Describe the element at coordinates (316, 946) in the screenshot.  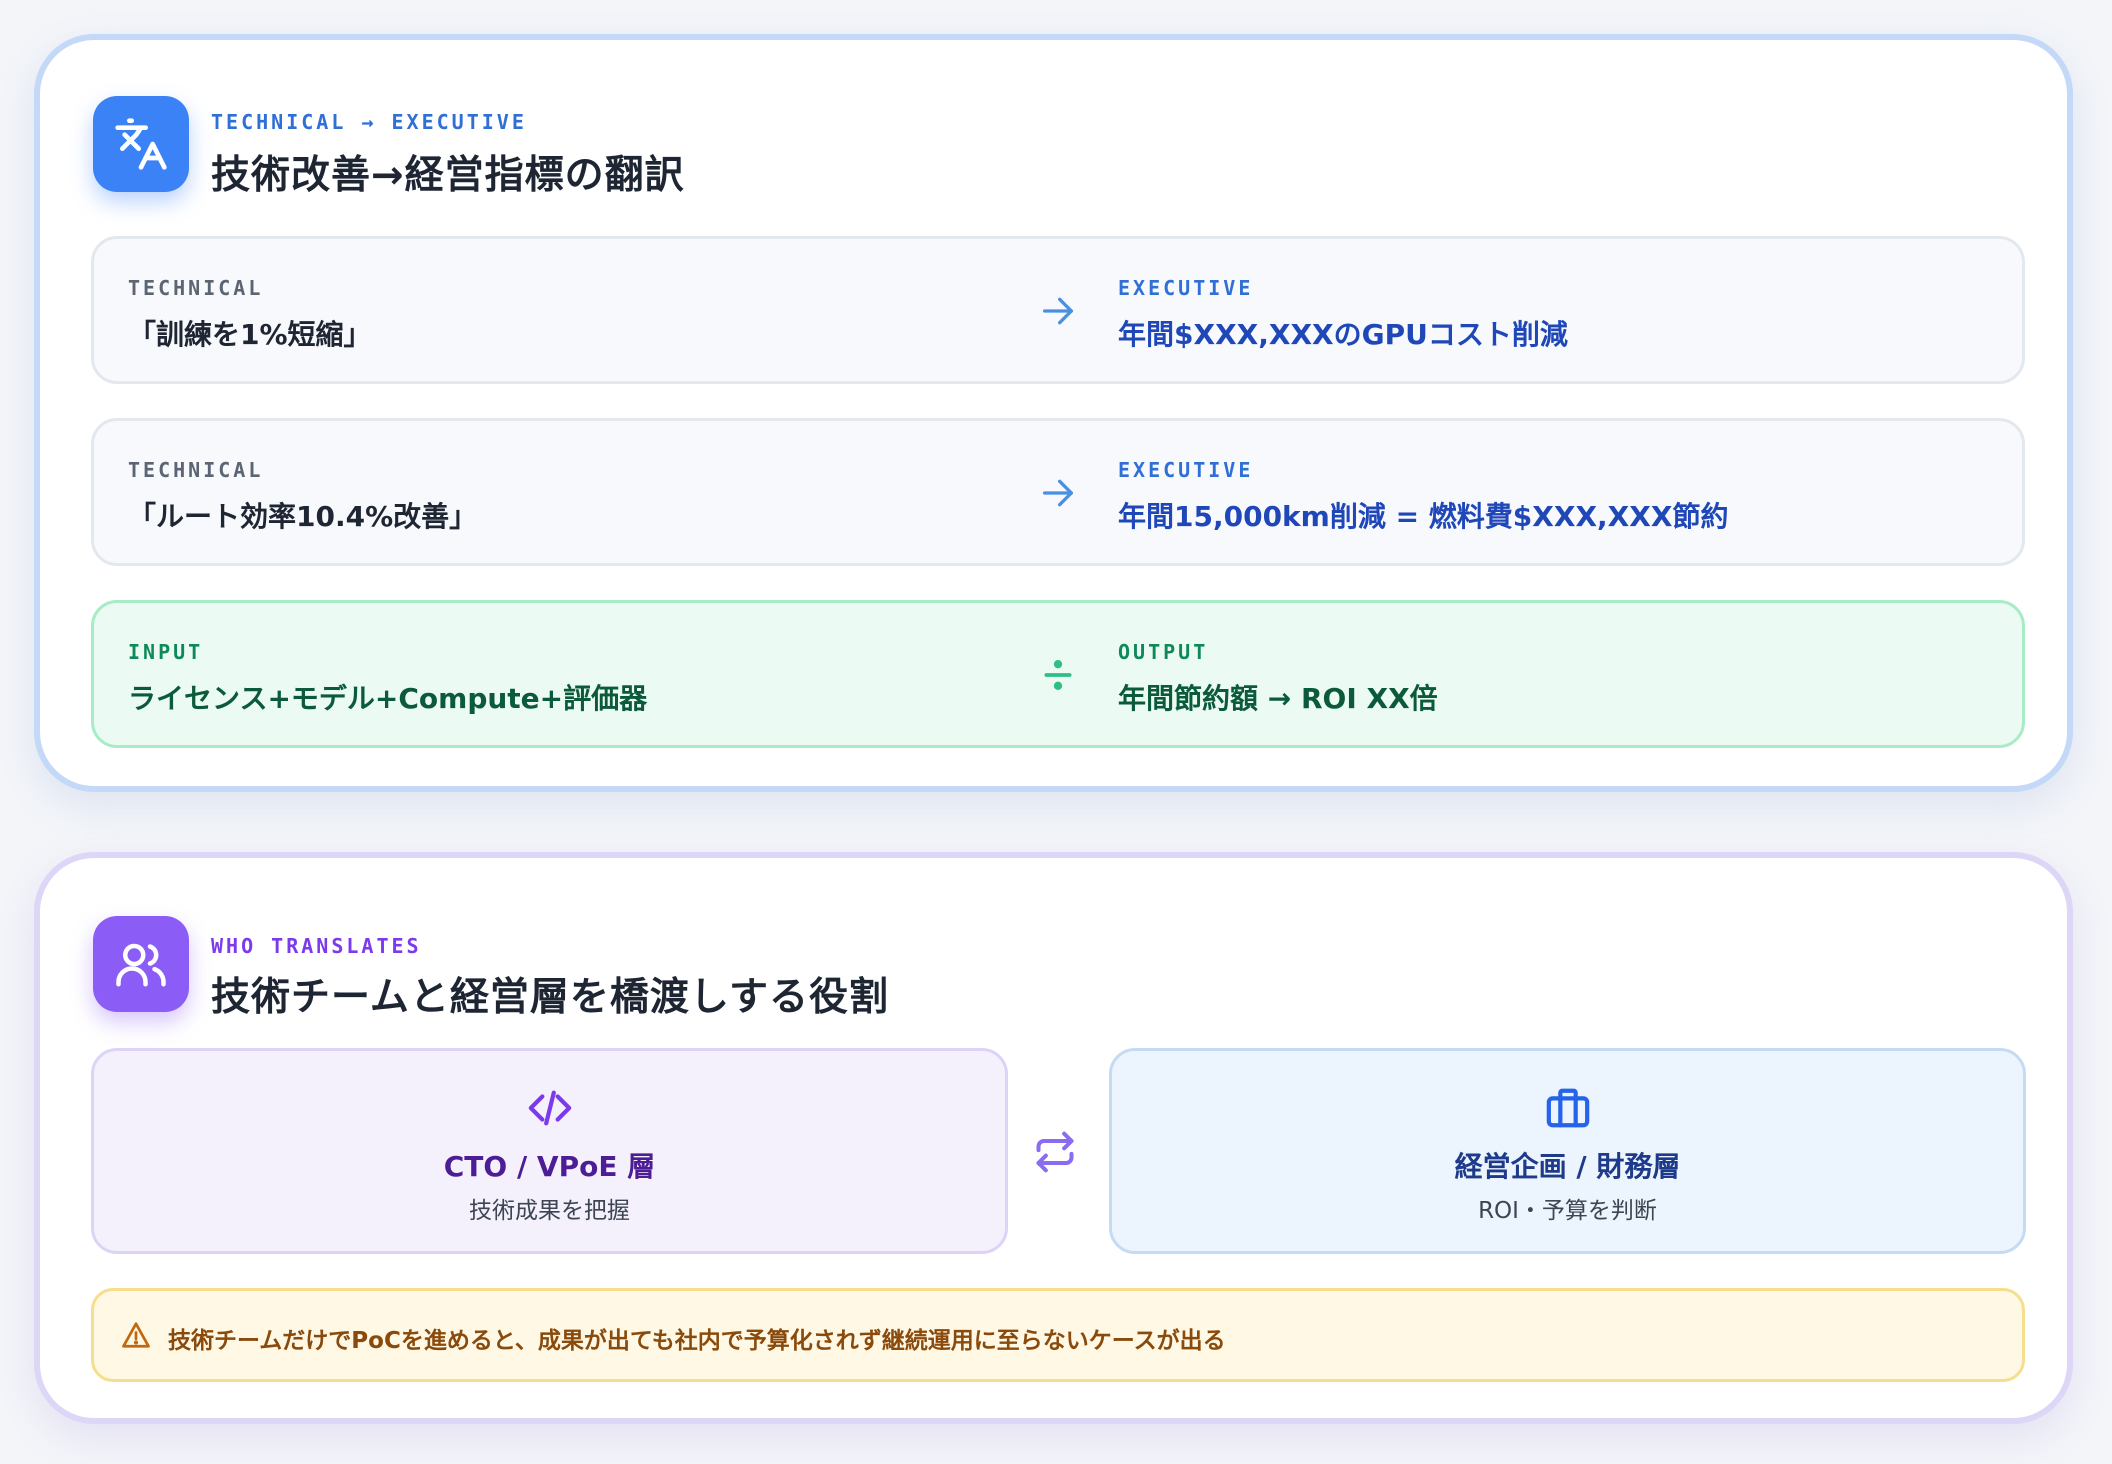
I see `section-eyebrow: WHO TRANSLATES` at that location.